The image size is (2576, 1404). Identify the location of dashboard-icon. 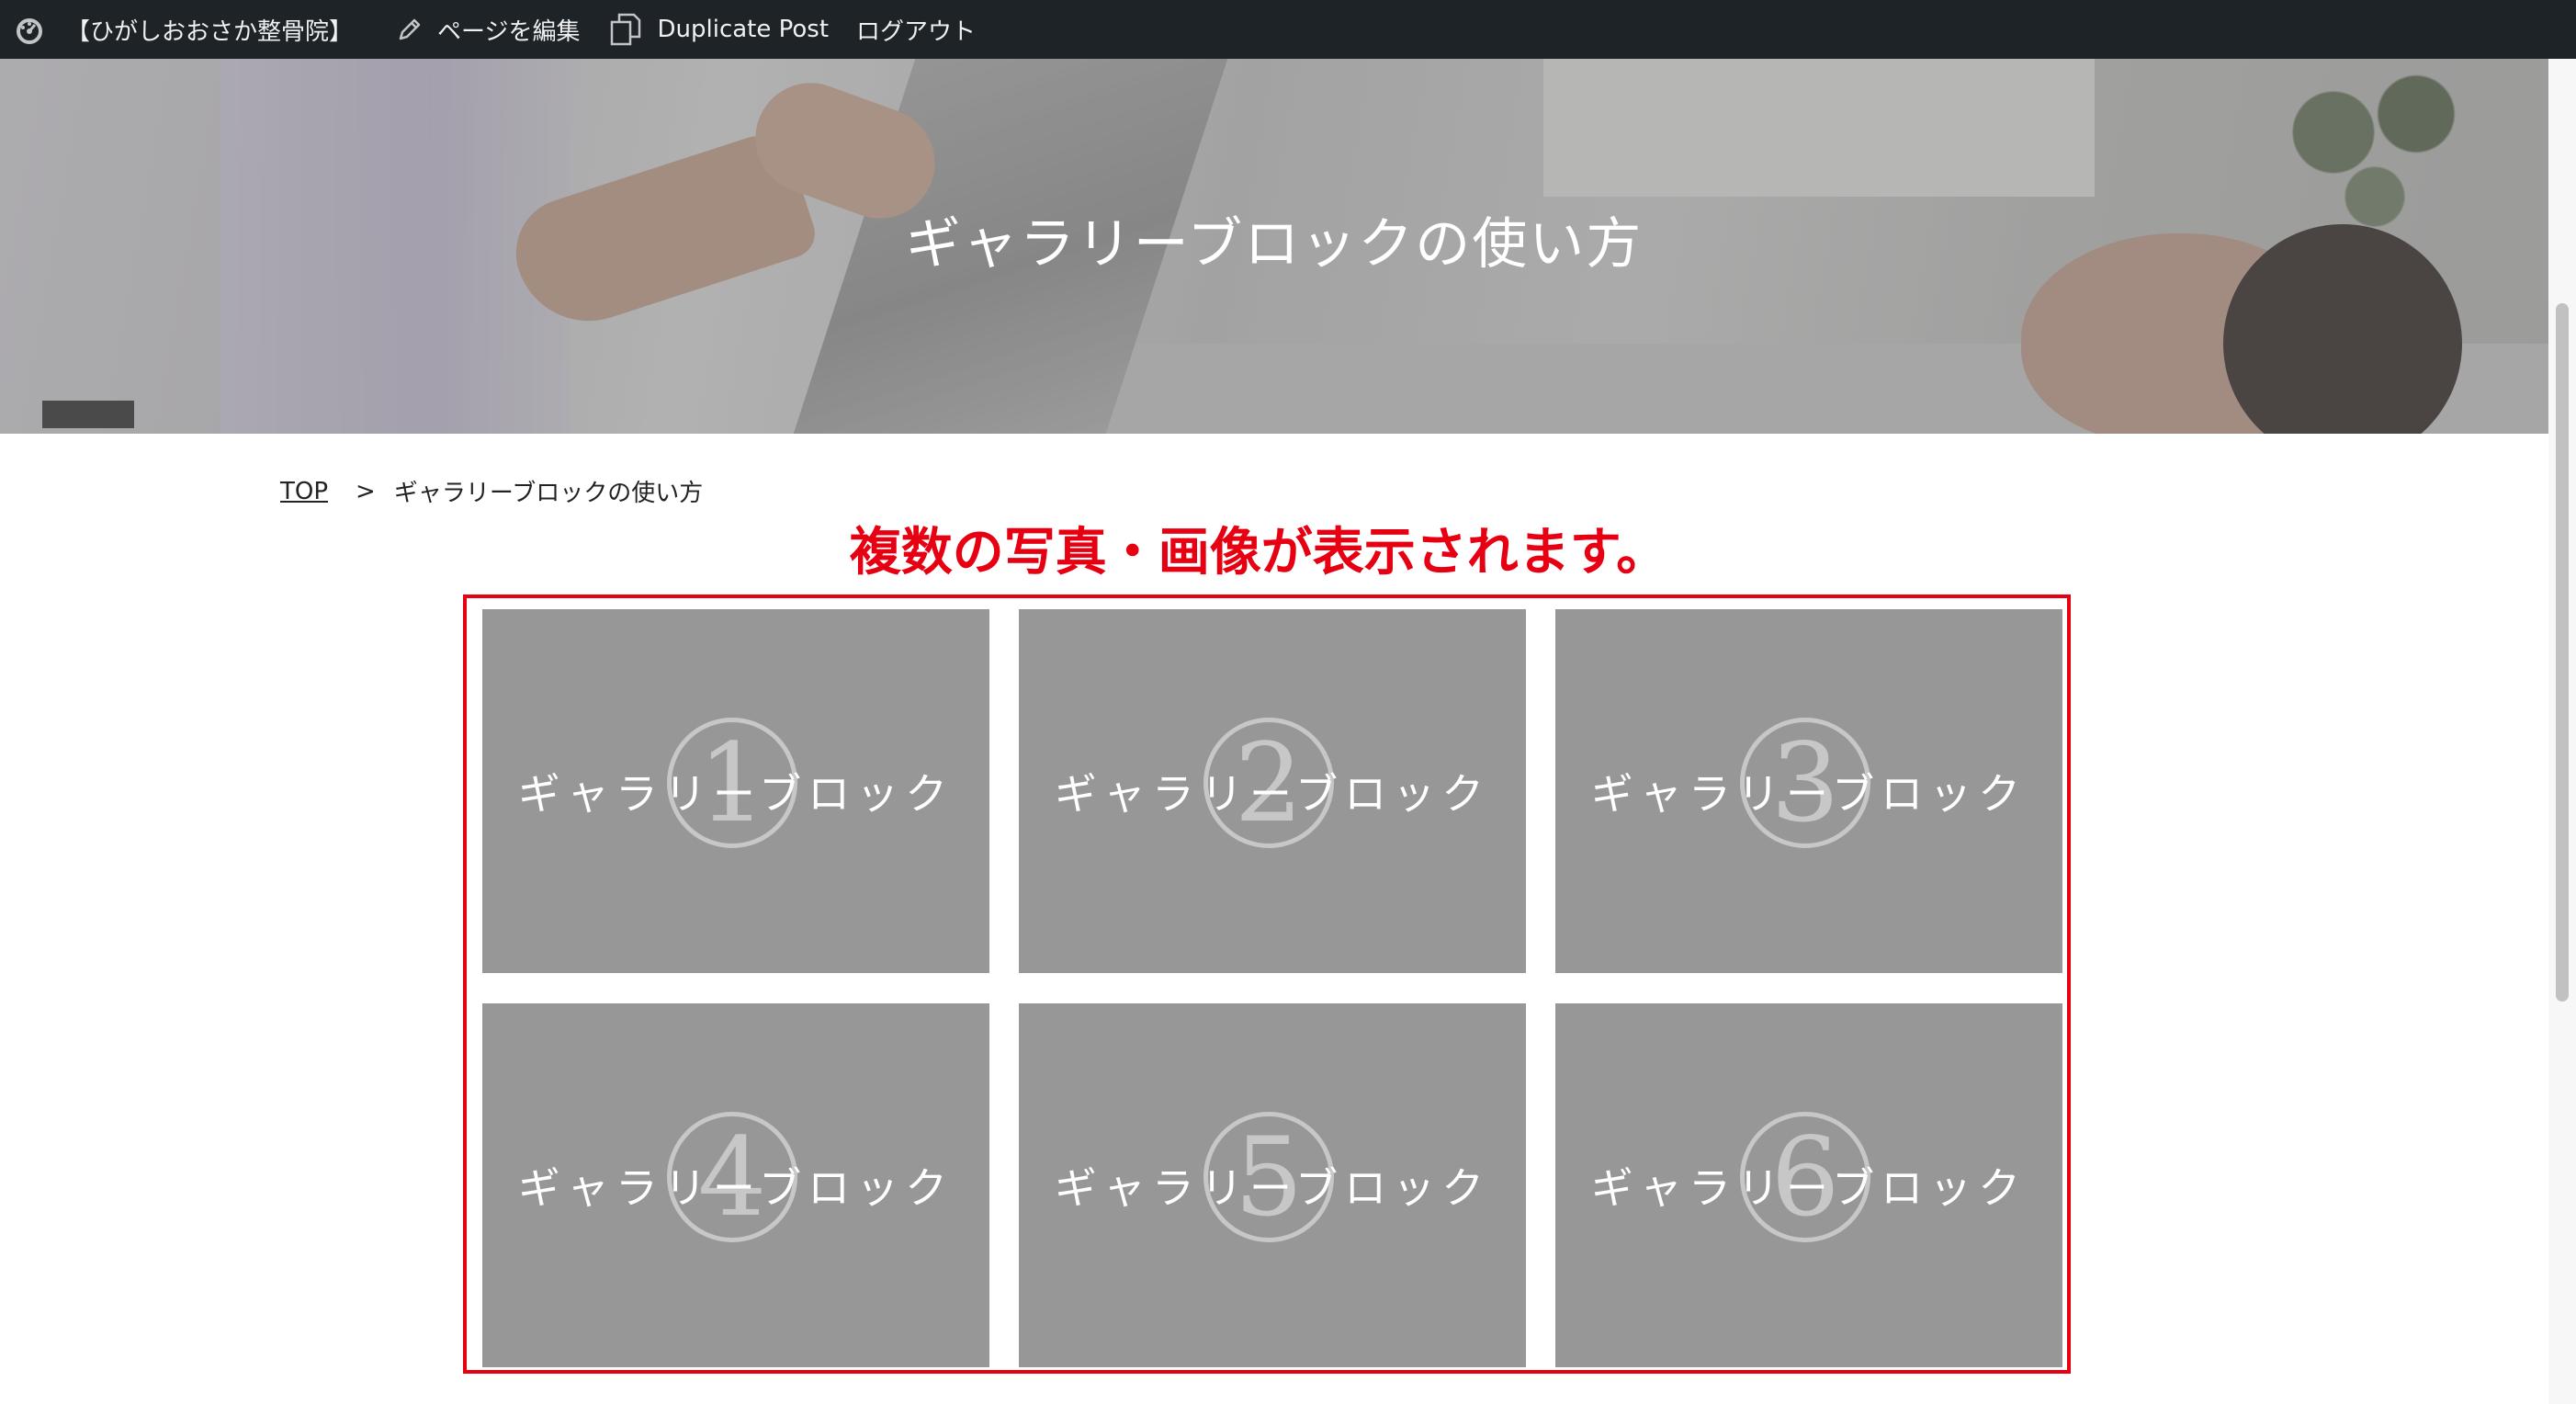
(29, 29).